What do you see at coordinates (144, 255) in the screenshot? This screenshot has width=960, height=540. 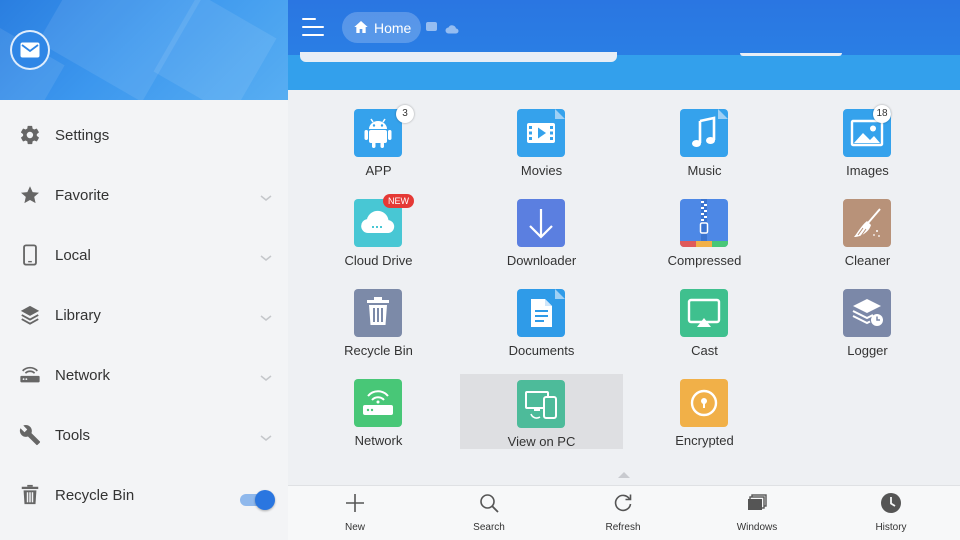 I see `sidebar-item-local: Local` at bounding box center [144, 255].